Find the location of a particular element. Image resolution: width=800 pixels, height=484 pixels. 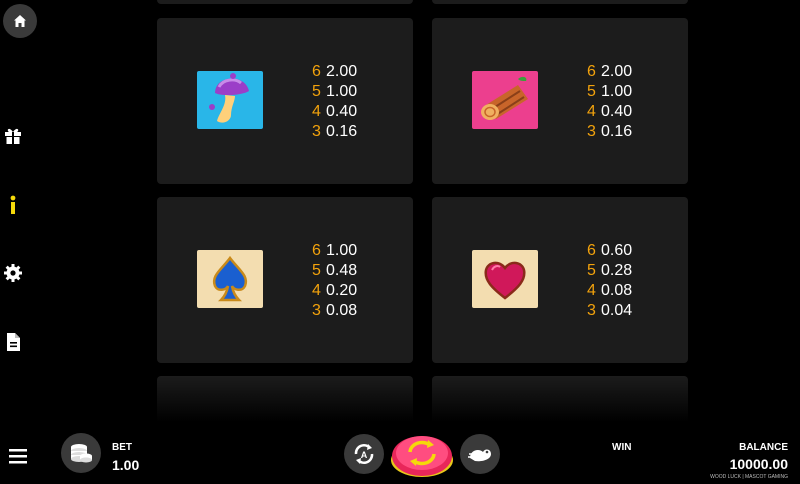

heart-icon is located at coordinates (505, 280).